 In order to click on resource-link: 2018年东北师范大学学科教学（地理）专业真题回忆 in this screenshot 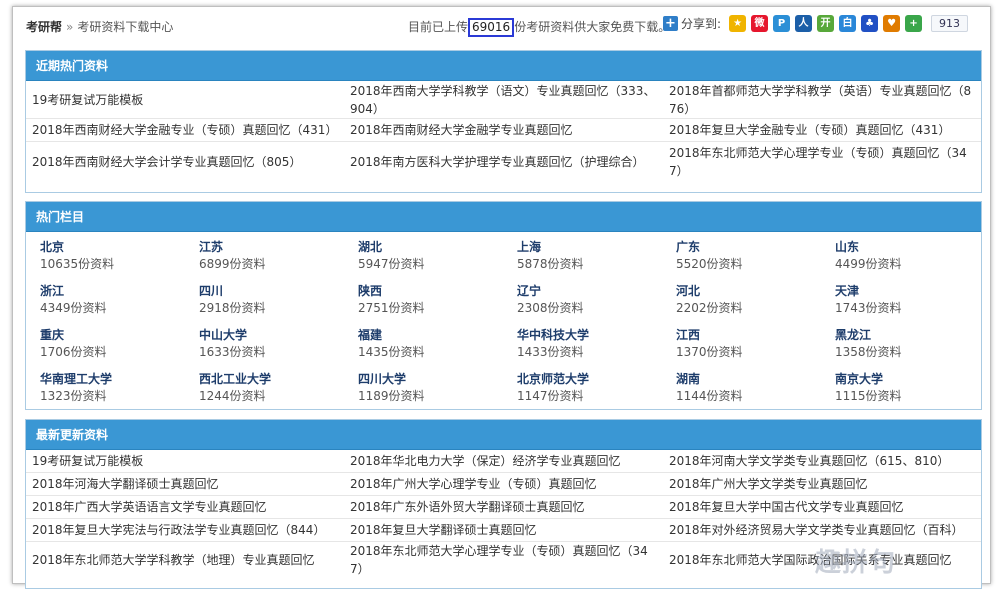, I will do `click(185, 560)`.